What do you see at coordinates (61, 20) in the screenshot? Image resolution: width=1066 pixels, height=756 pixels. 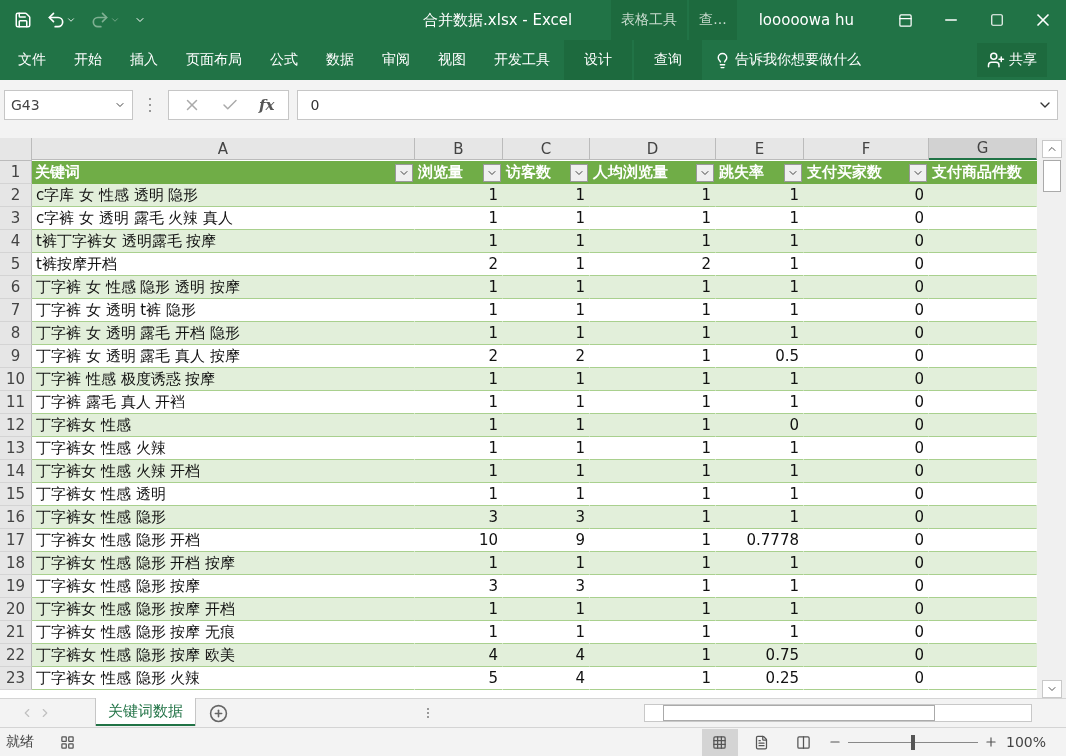 I see `undo-icon` at bounding box center [61, 20].